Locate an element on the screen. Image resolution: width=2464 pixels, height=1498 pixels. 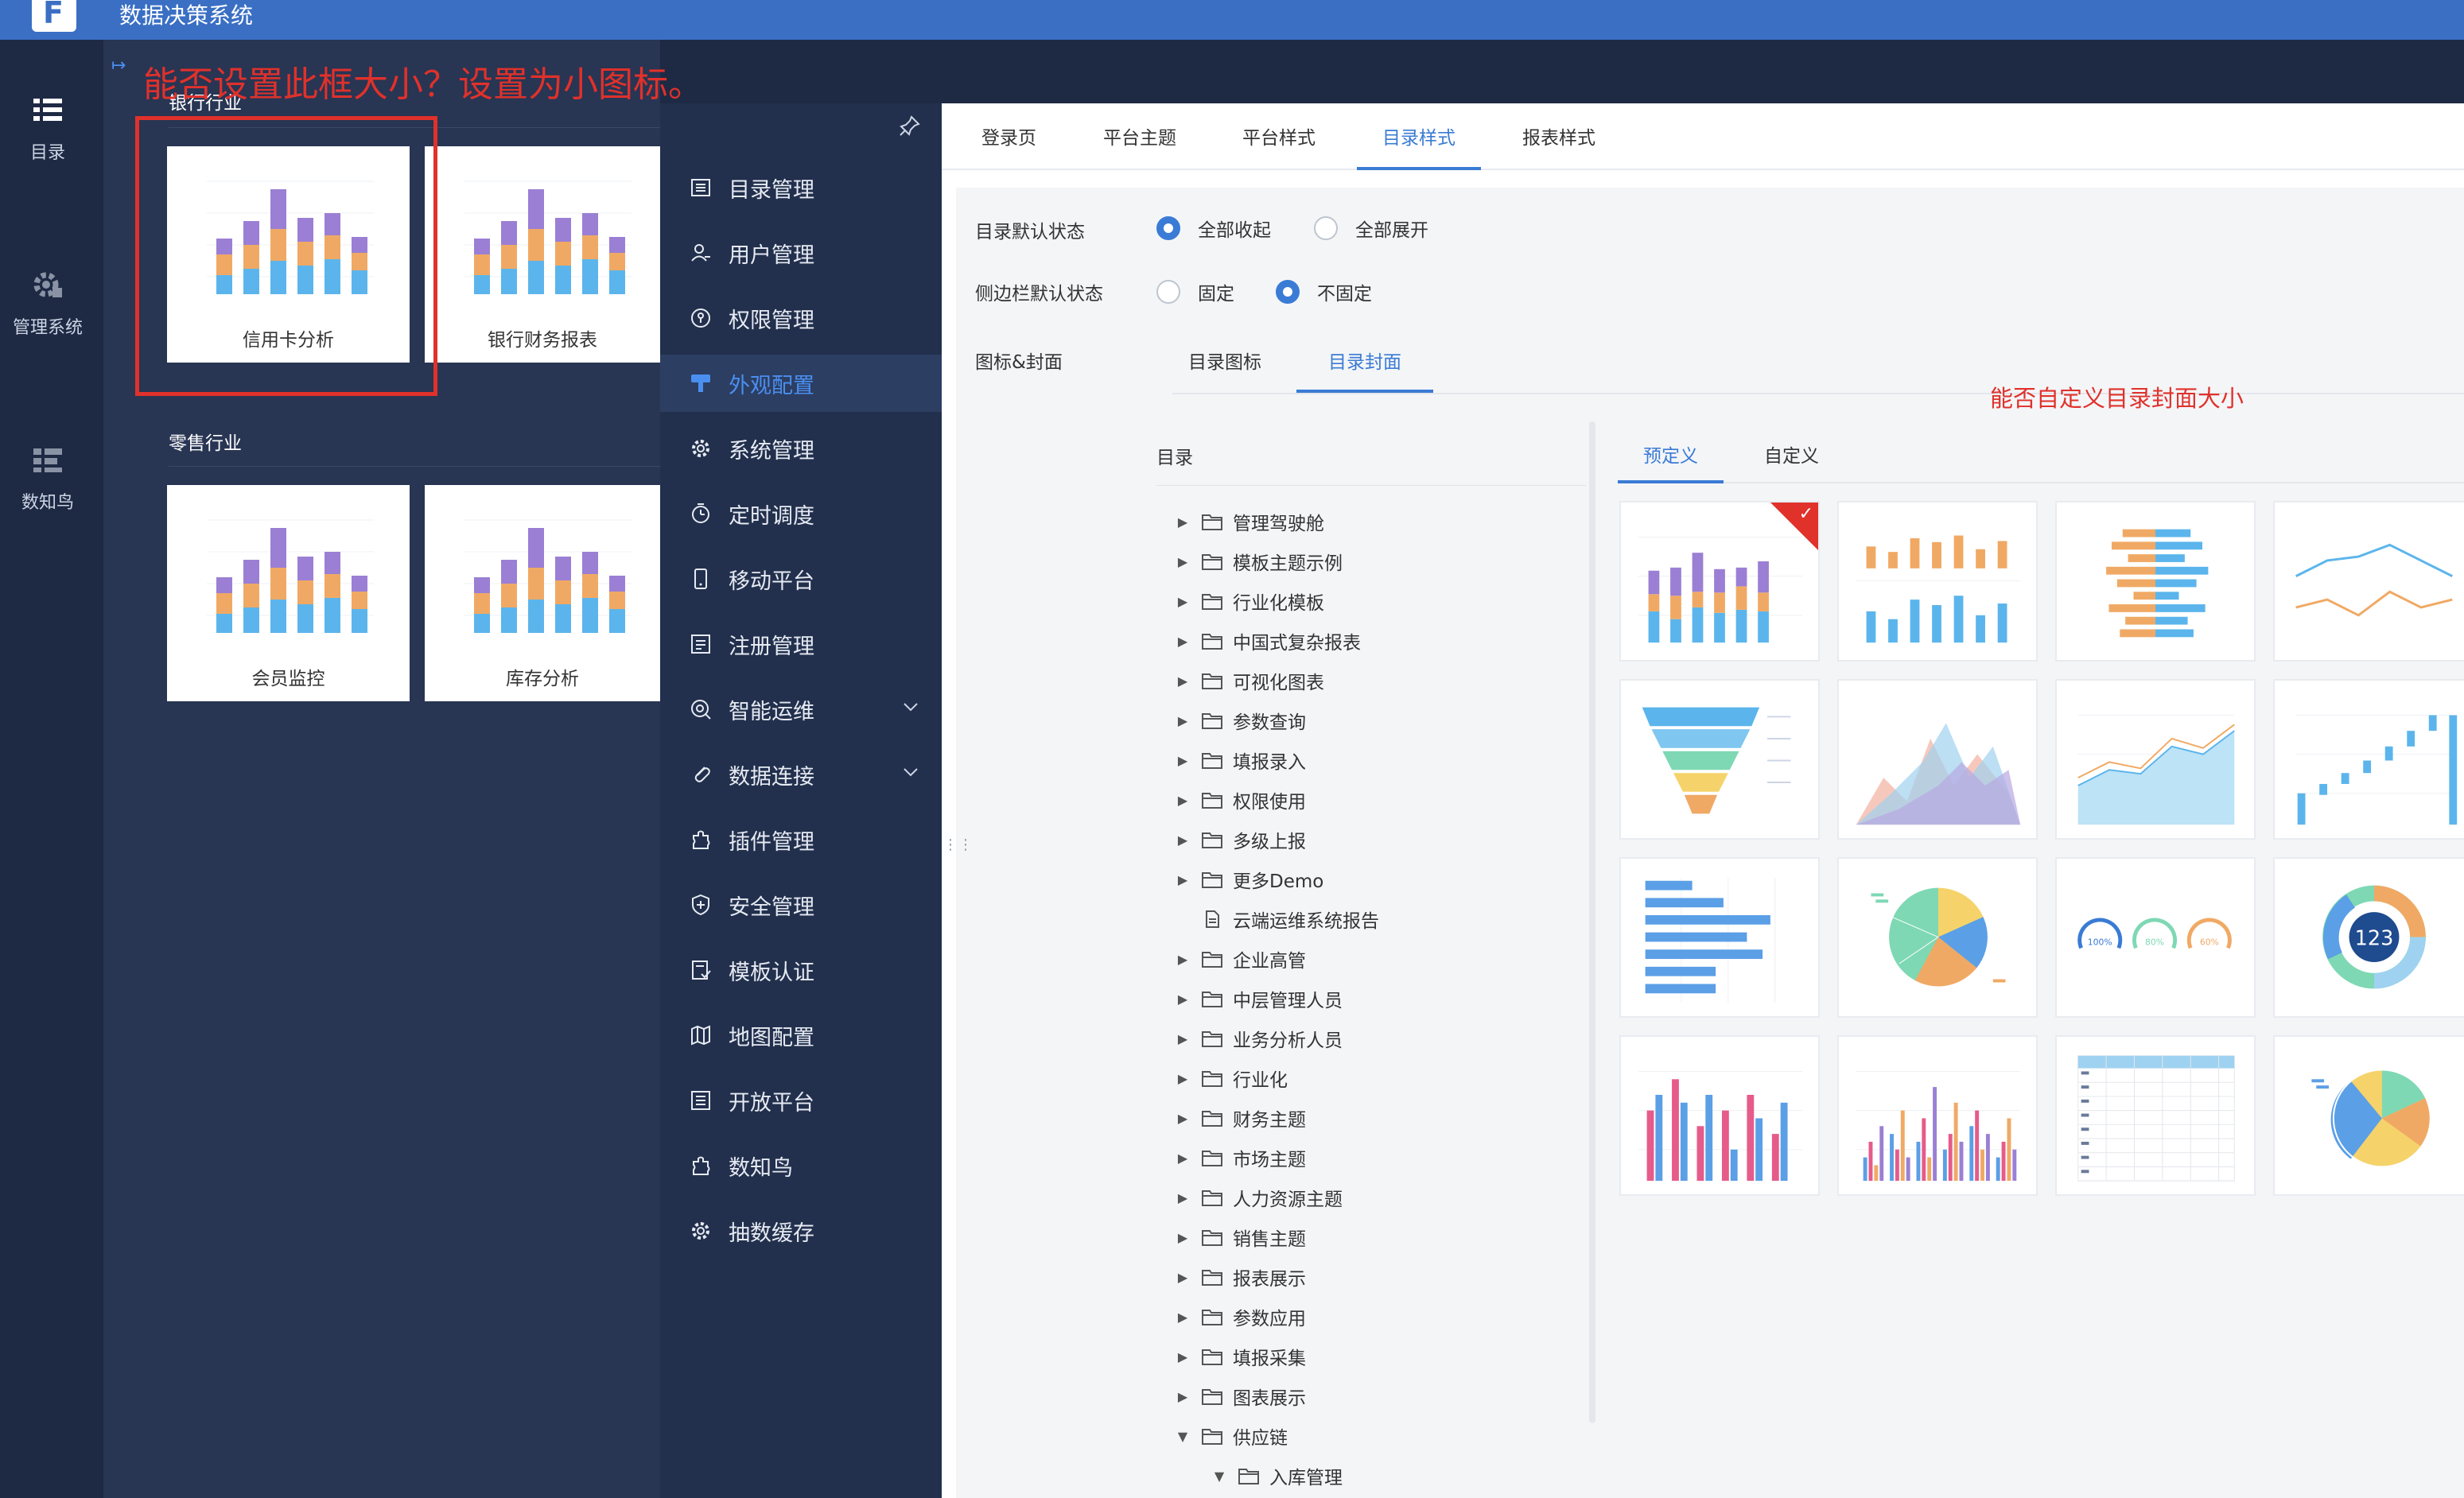
radio-collapse-all: 全部收起 is located at coordinates (1213, 228).